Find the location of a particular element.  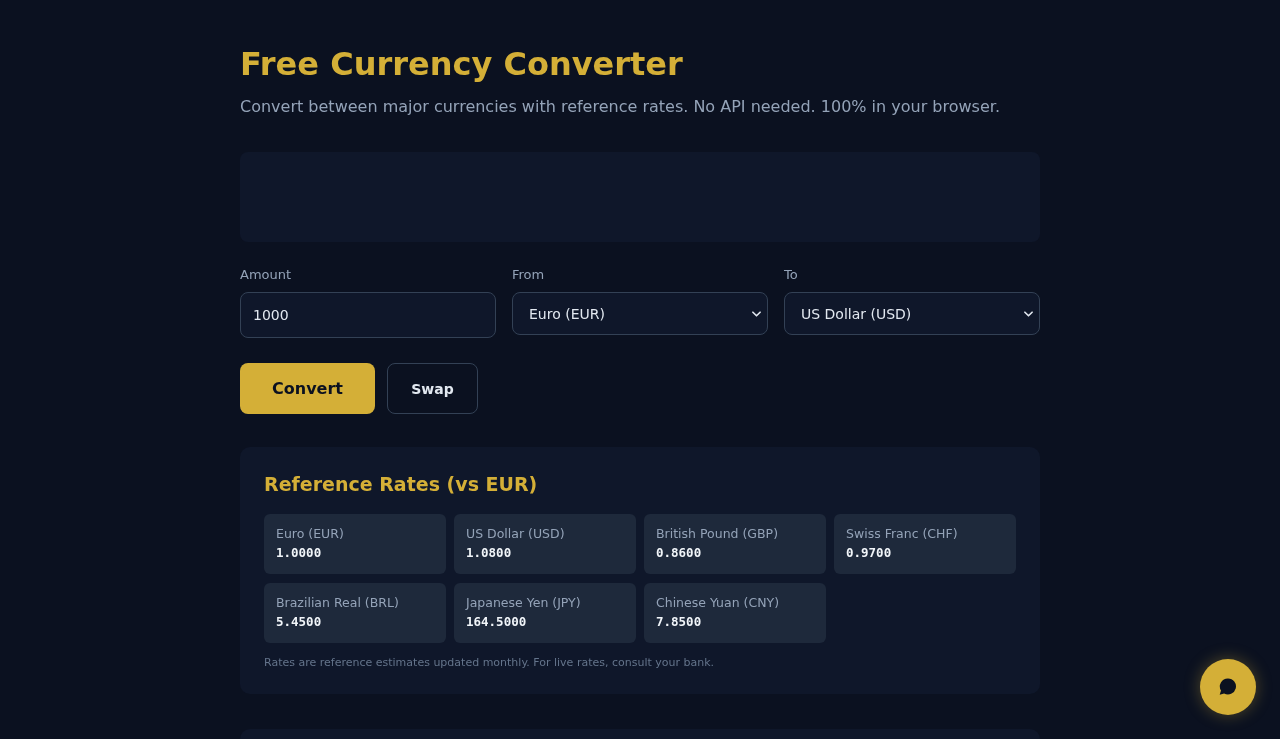

currency-name: Brazilian Real (BRL) is located at coordinates (338, 603).